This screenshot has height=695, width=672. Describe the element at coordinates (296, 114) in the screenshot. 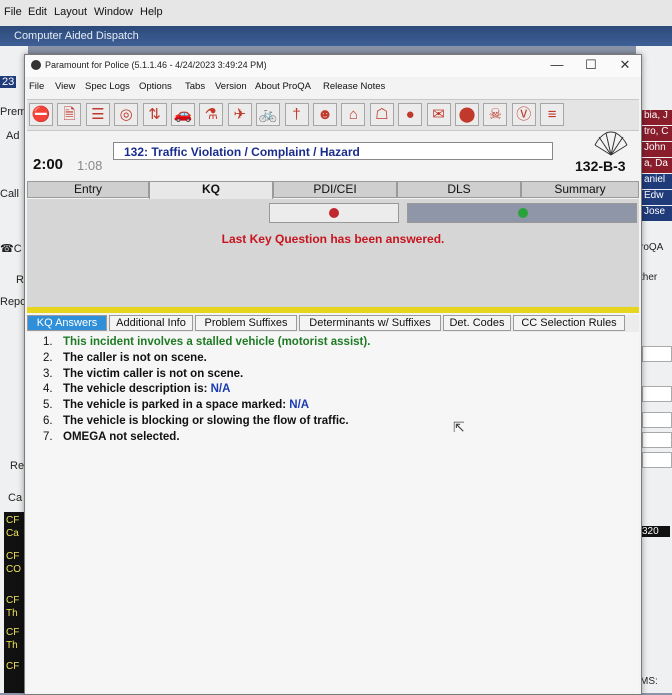

I see `person-icon: †` at that location.